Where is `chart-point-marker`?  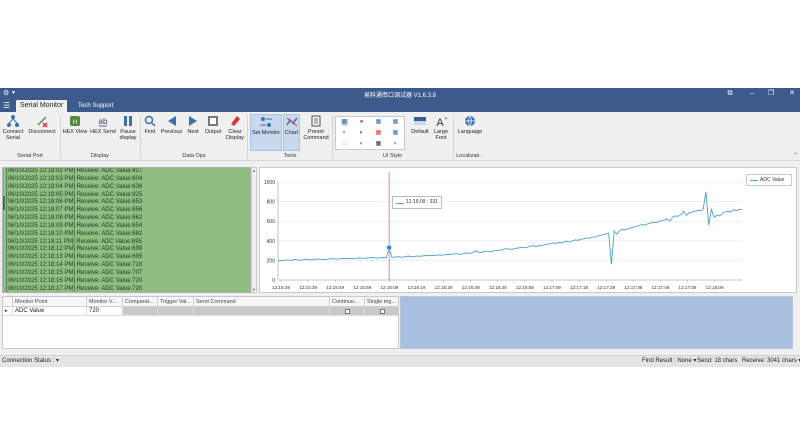 chart-point-marker is located at coordinates (389, 247).